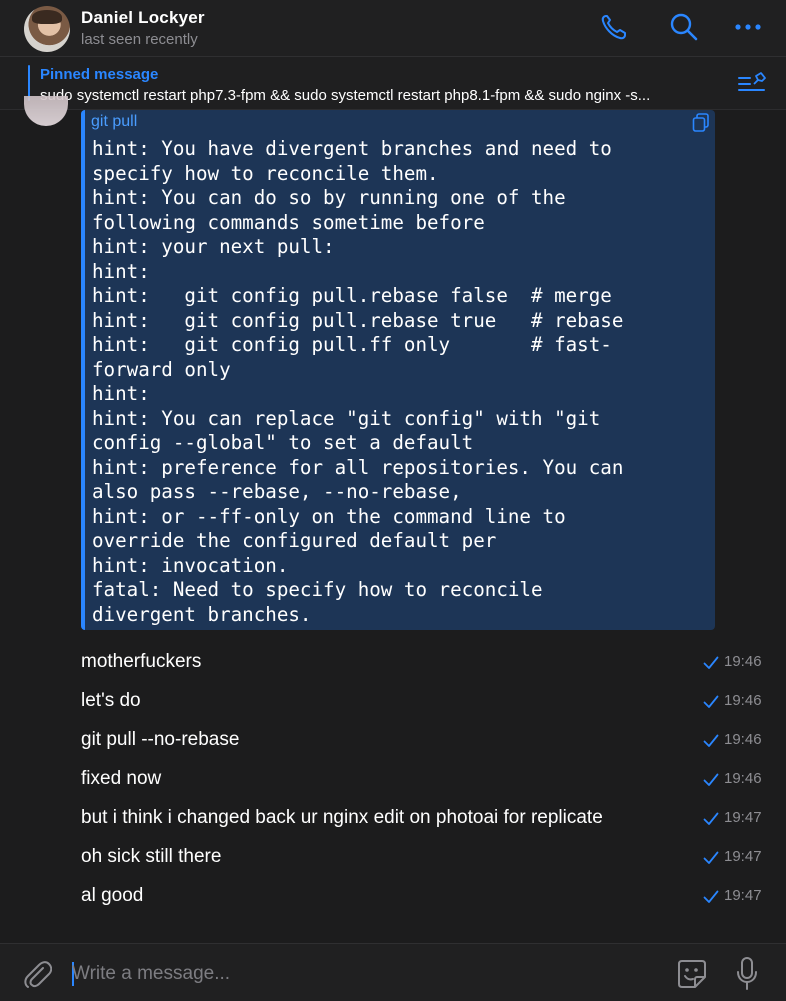 This screenshot has width=786, height=1001. Describe the element at coordinates (37, 974) in the screenshot. I see `attach-icon` at that location.